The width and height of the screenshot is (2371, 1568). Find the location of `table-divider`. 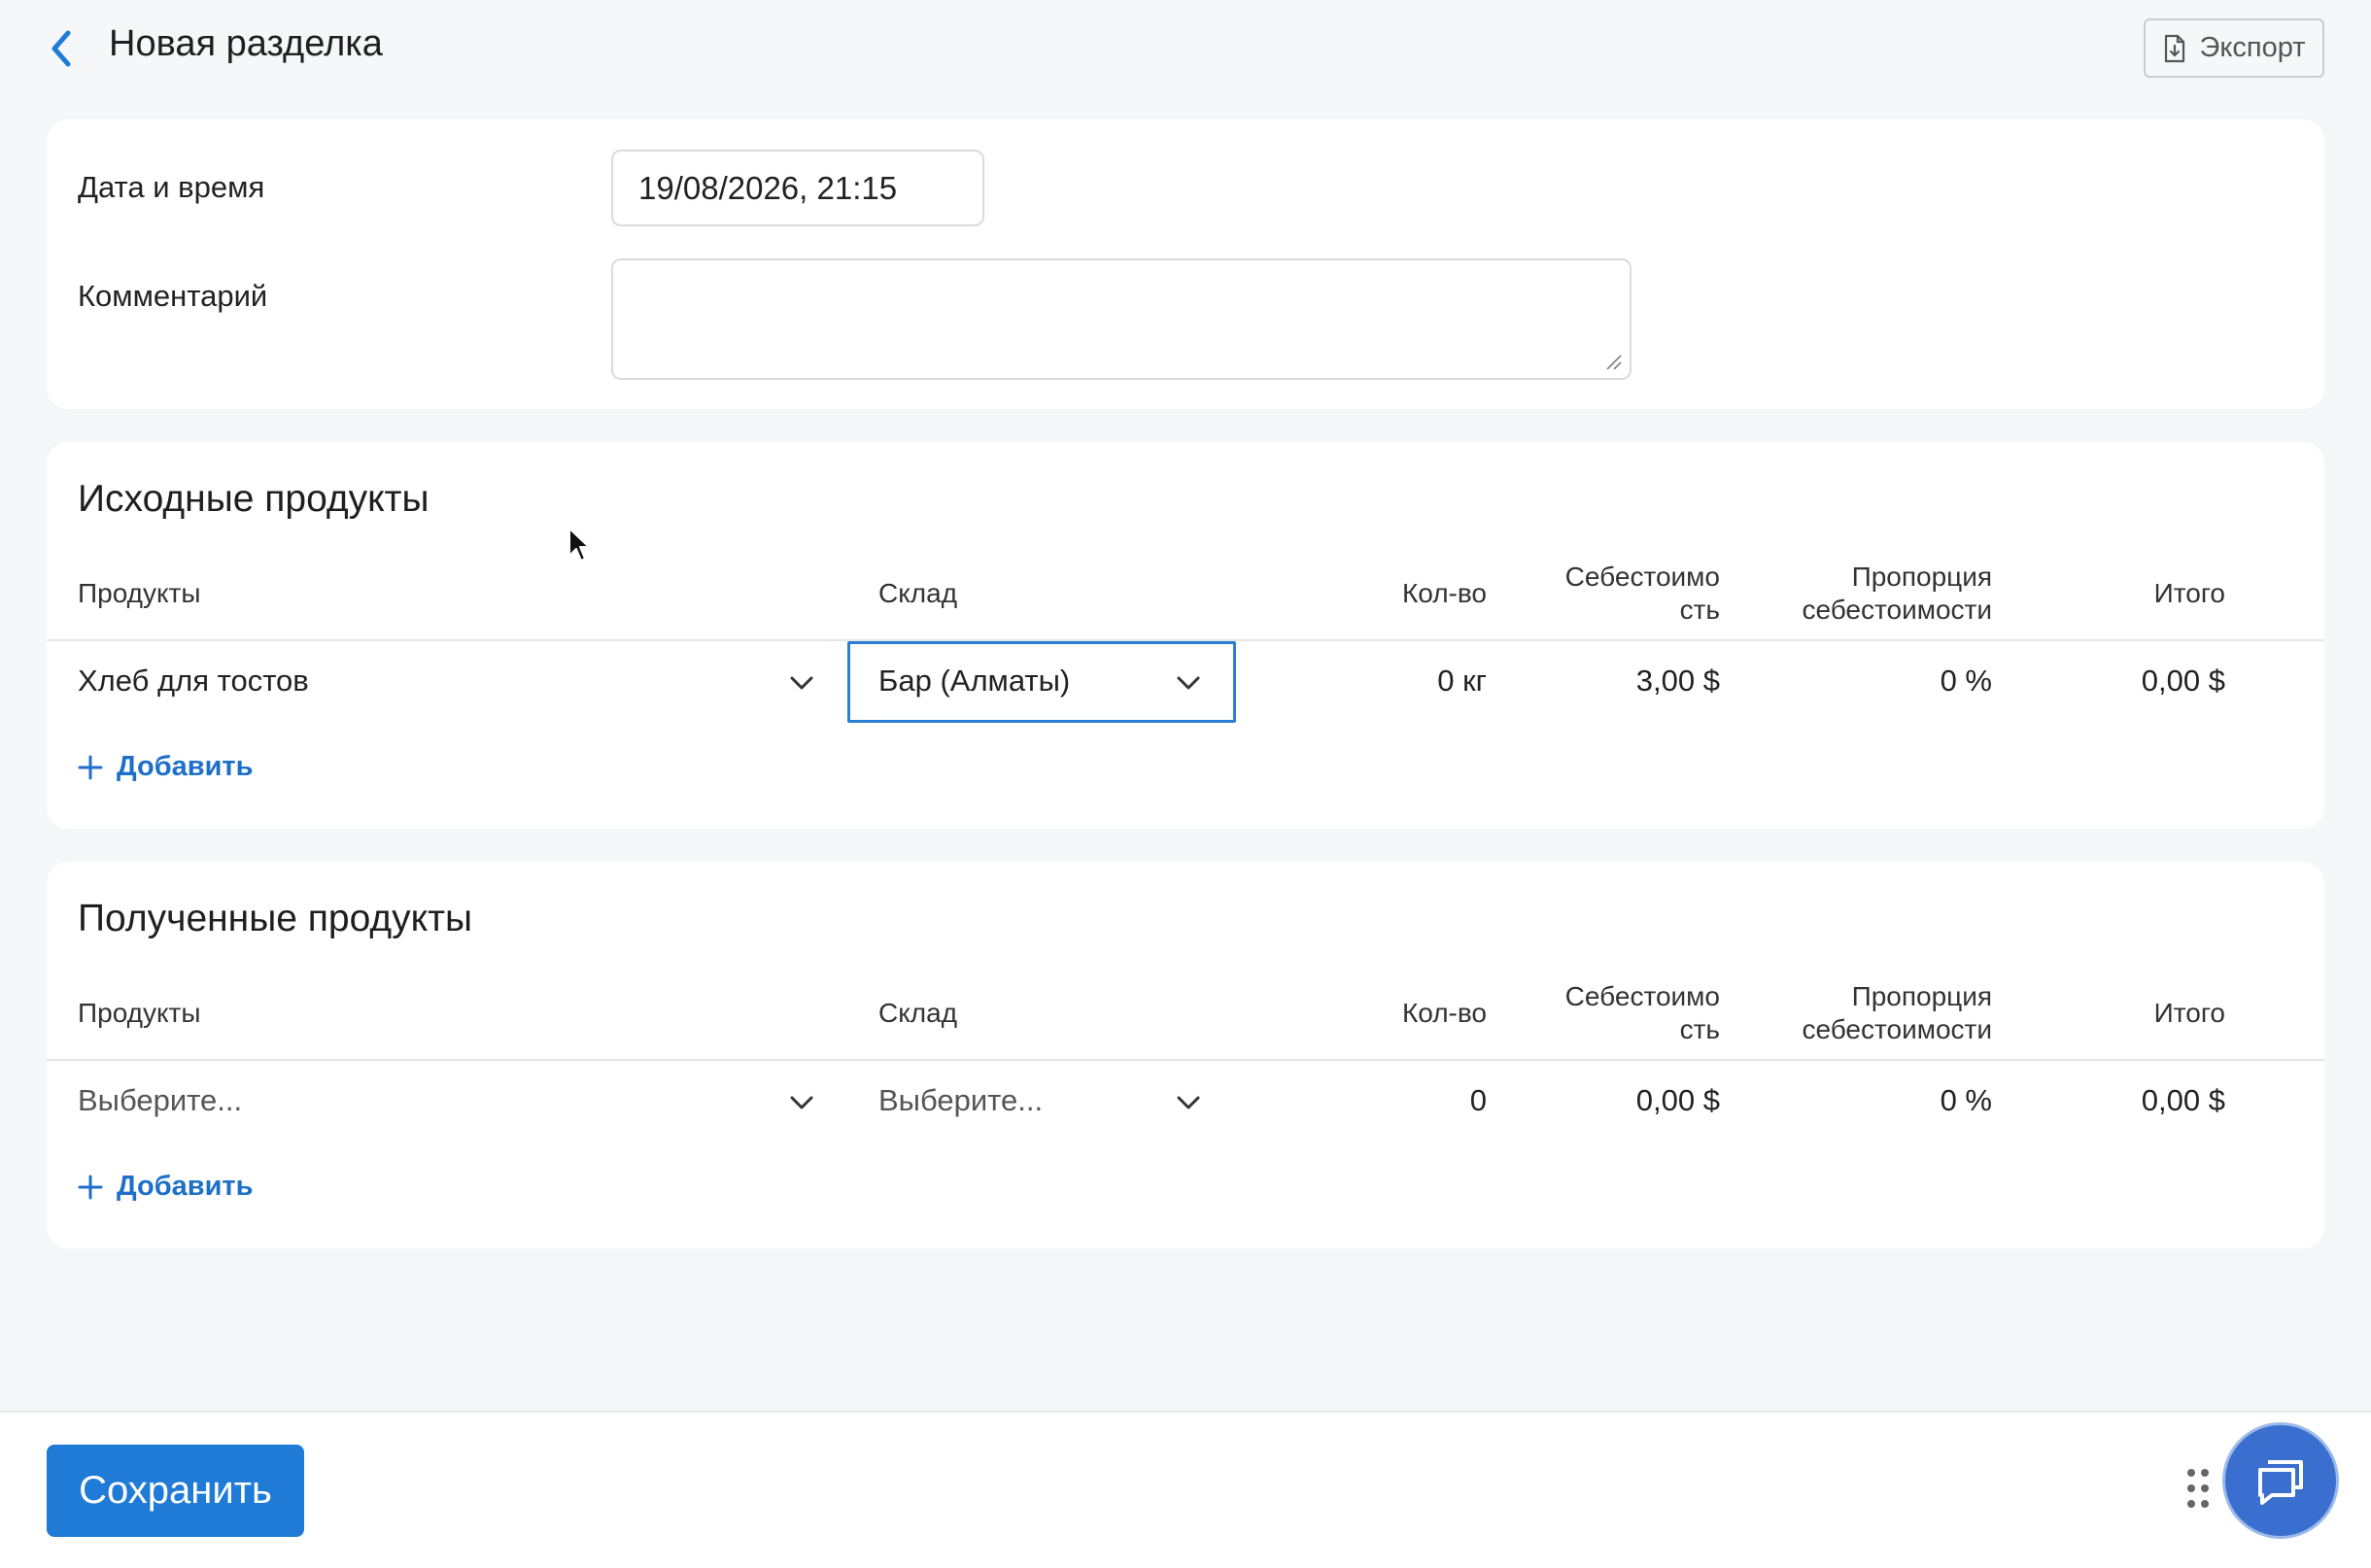

table-divider is located at coordinates (1185, 1060).